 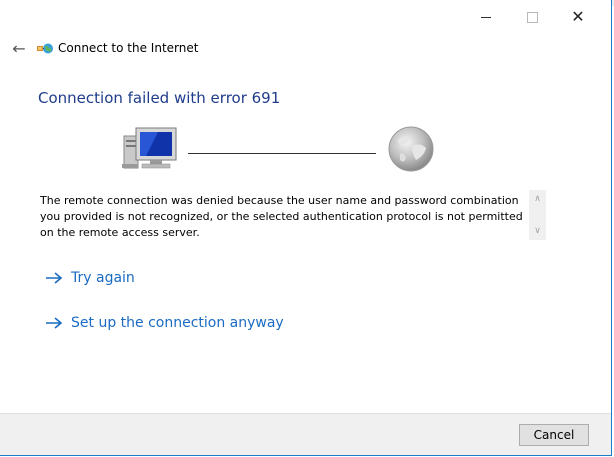 I want to click on back-arrow-icon: ←, so click(x=19, y=48).